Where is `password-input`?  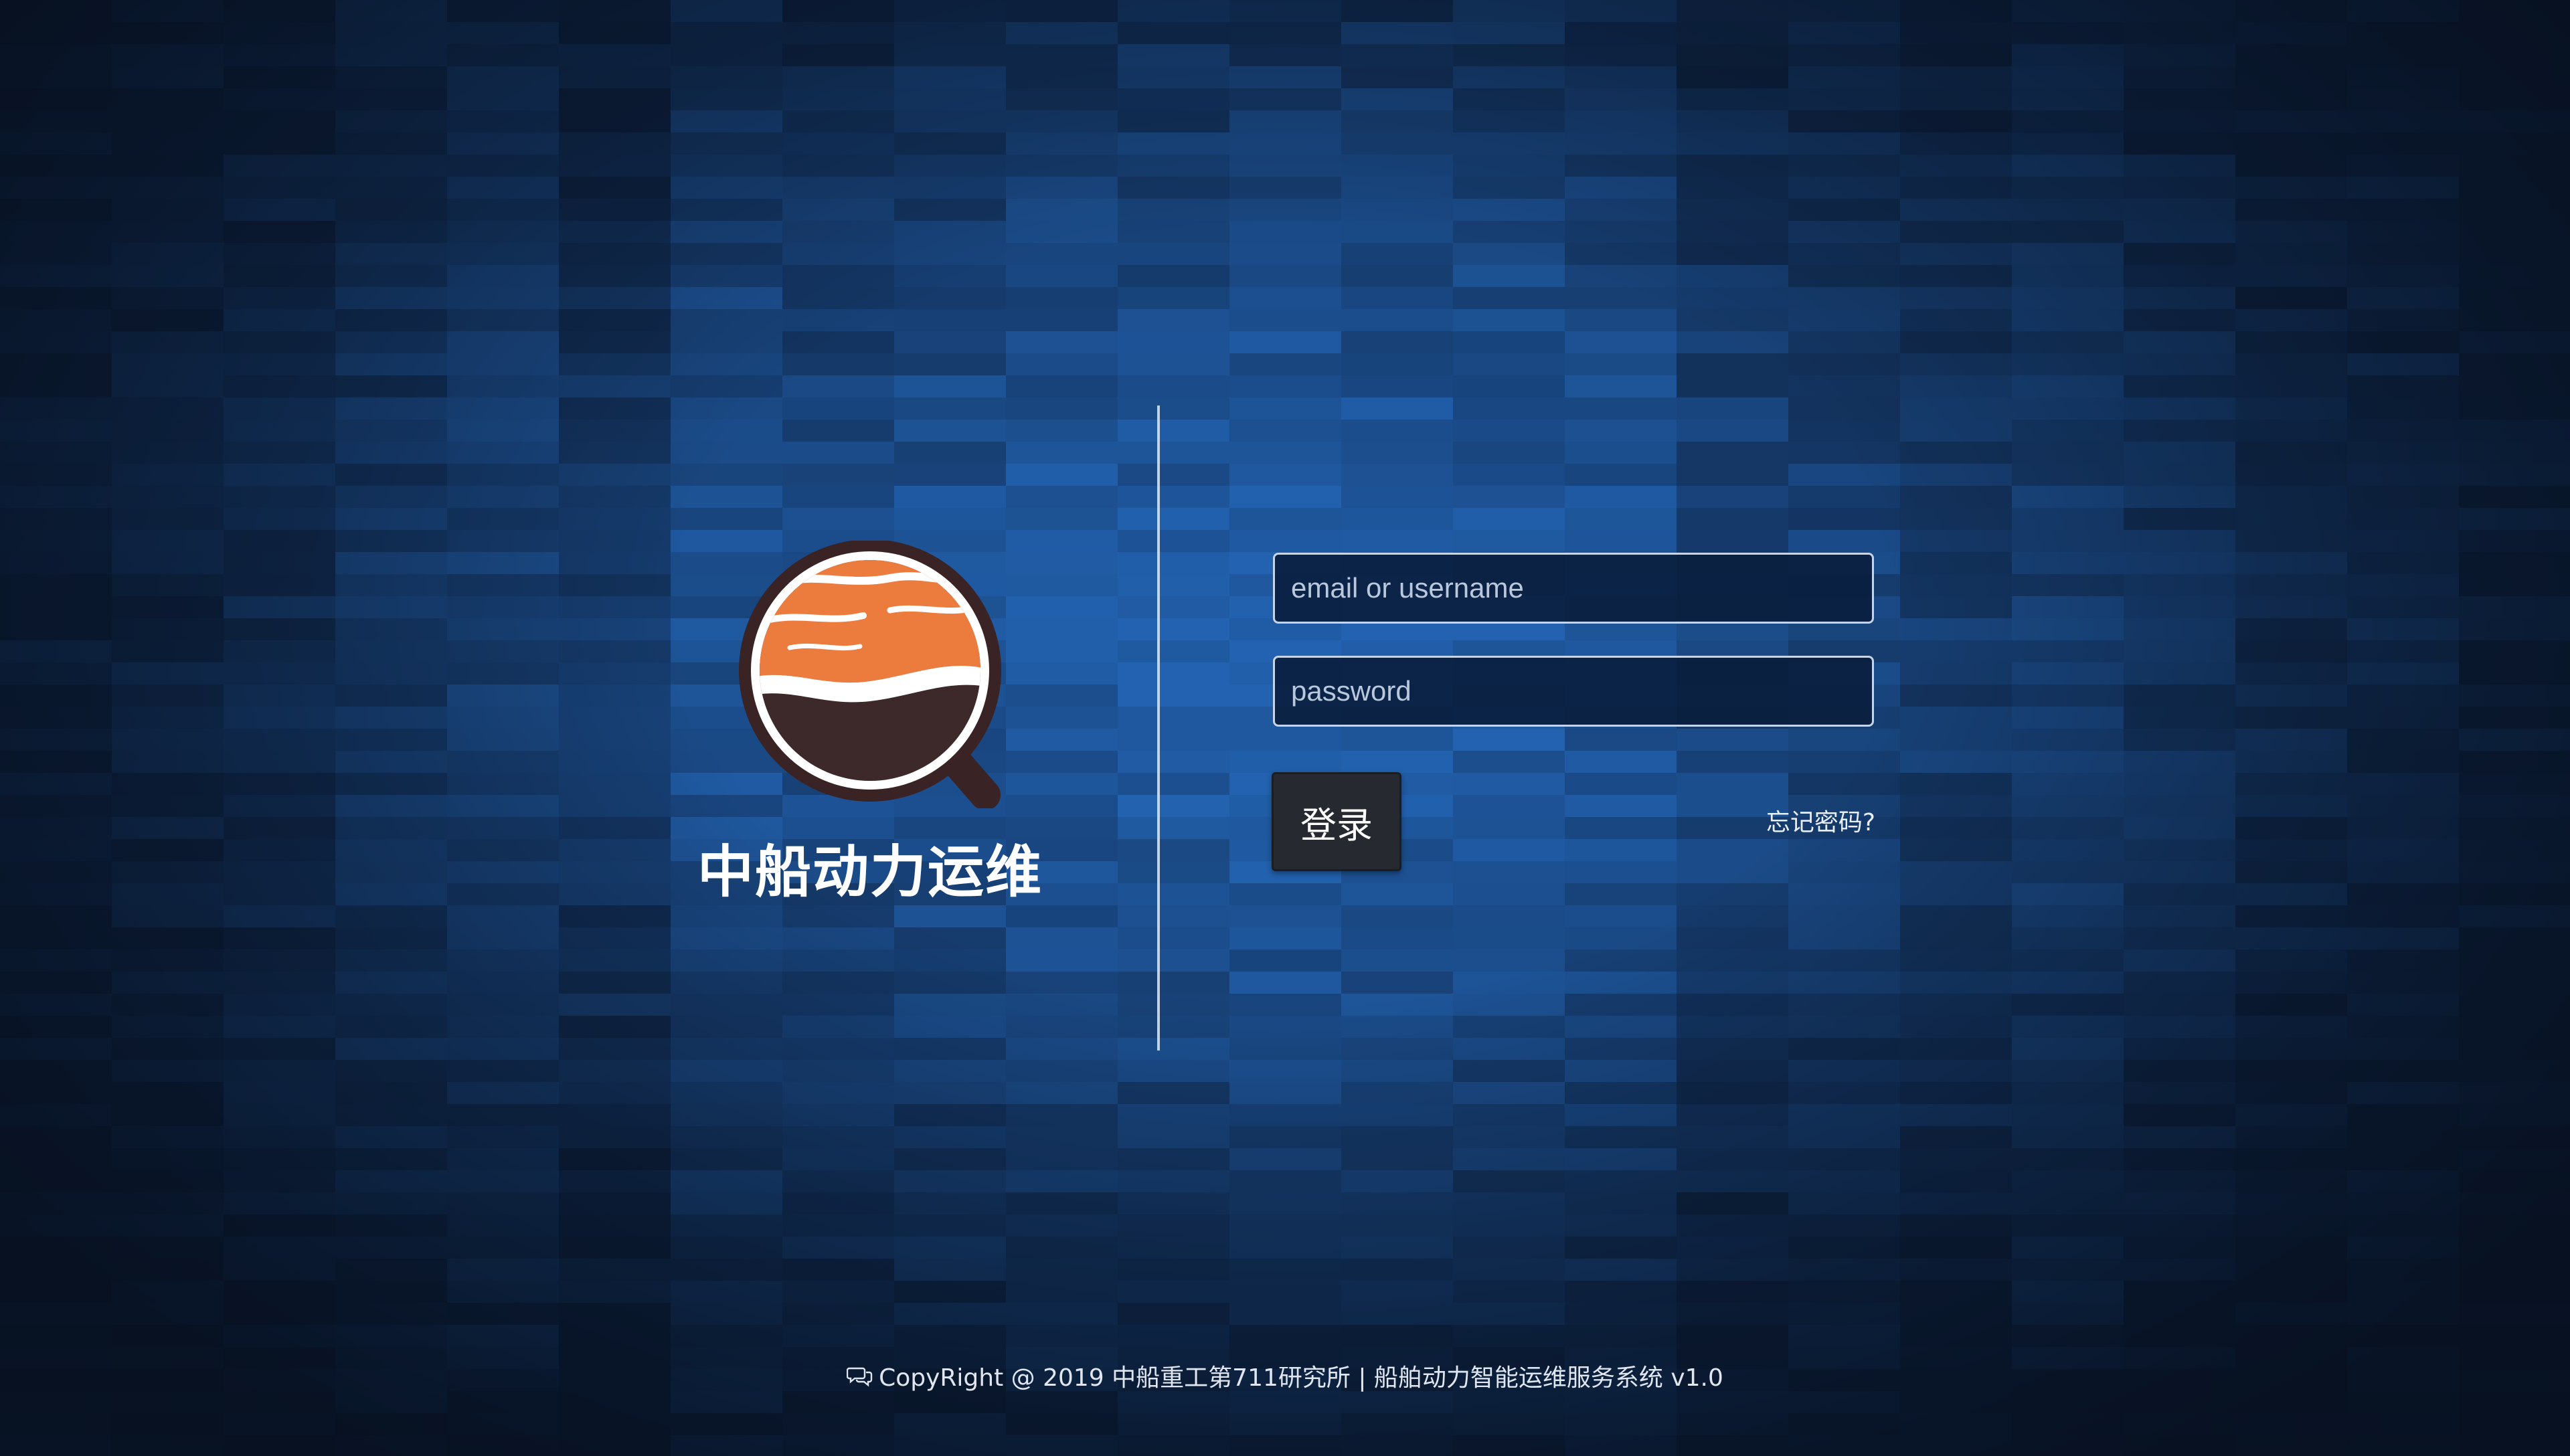
password-input is located at coordinates (1574, 691).